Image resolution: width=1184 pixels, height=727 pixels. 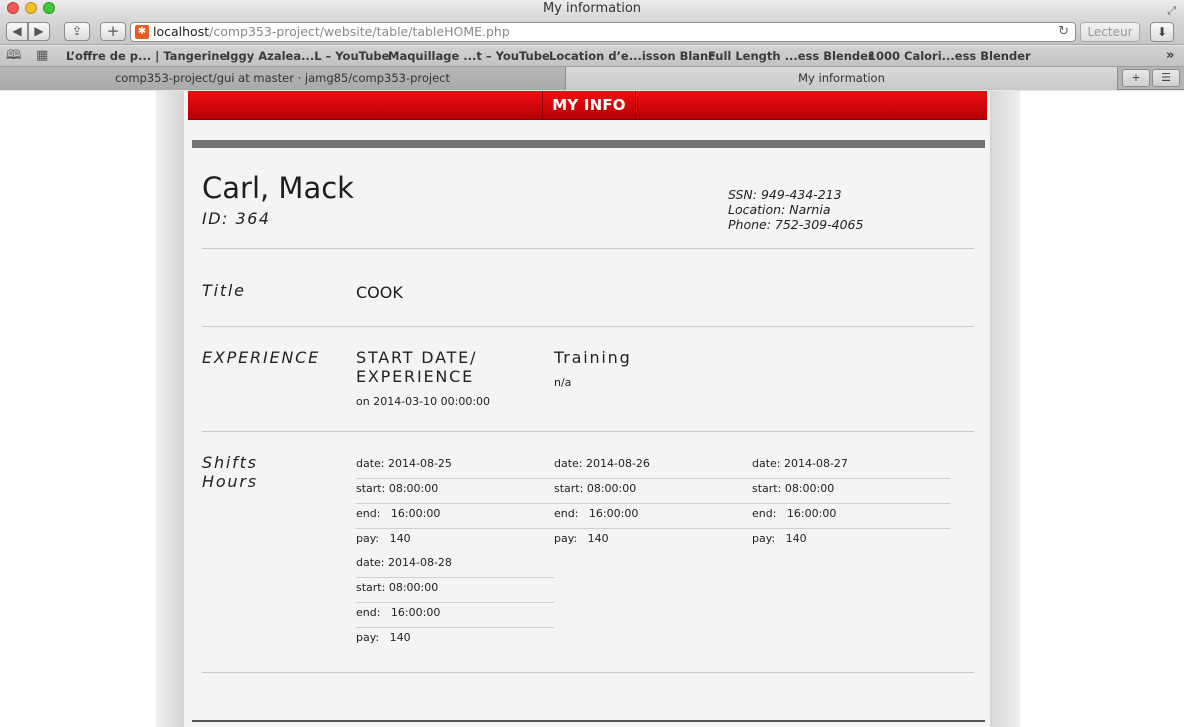 I want to click on share-icon: ⇪, so click(x=77, y=31).